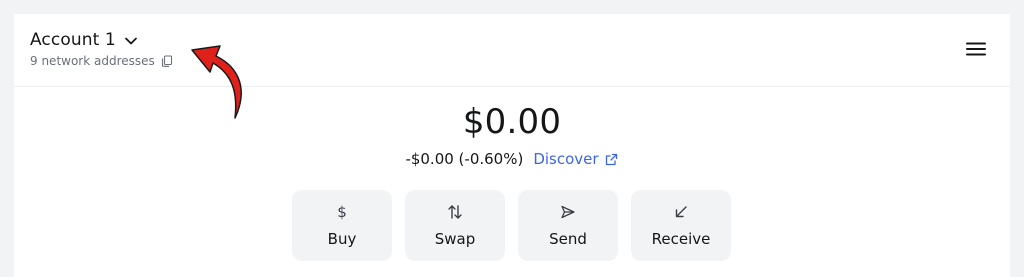 This screenshot has height=277, width=1024. I want to click on send-arrow-icon, so click(568, 212).